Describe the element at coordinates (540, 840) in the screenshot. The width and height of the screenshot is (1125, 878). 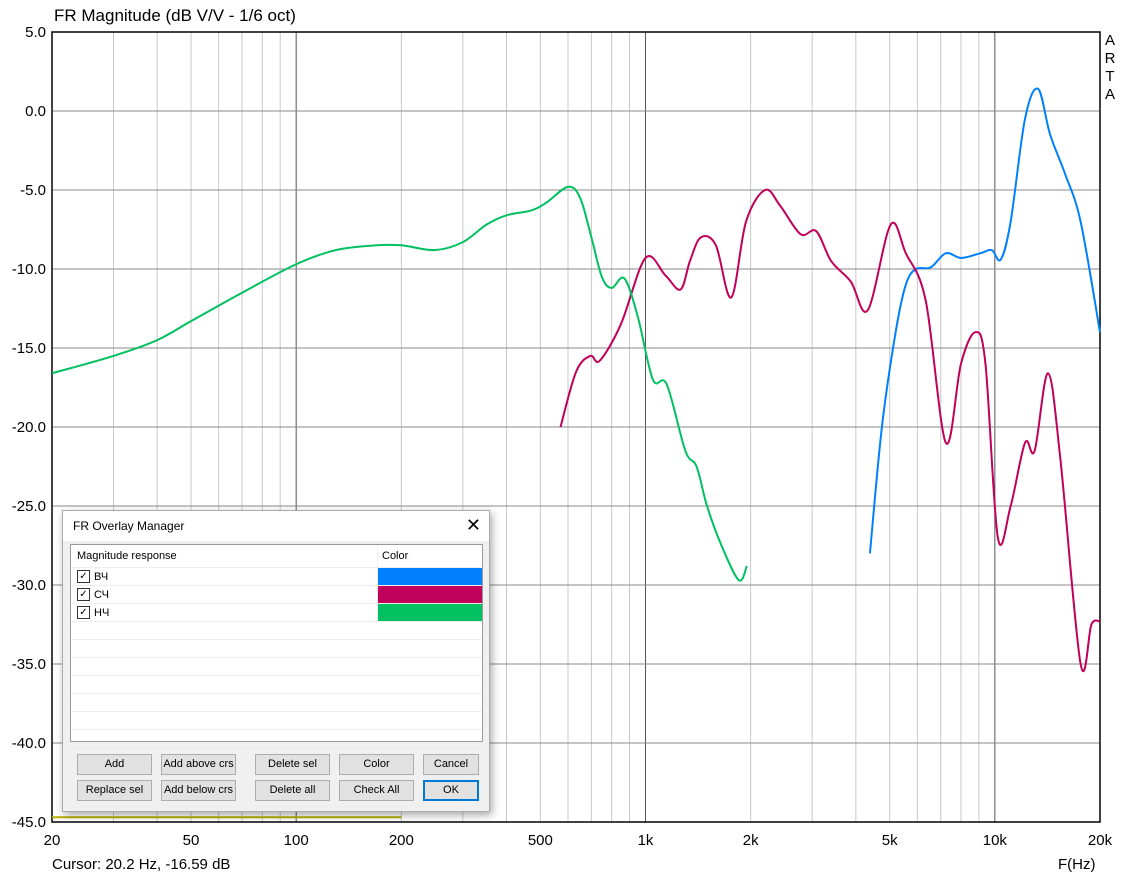
I see `x-tick-label: 500` at that location.